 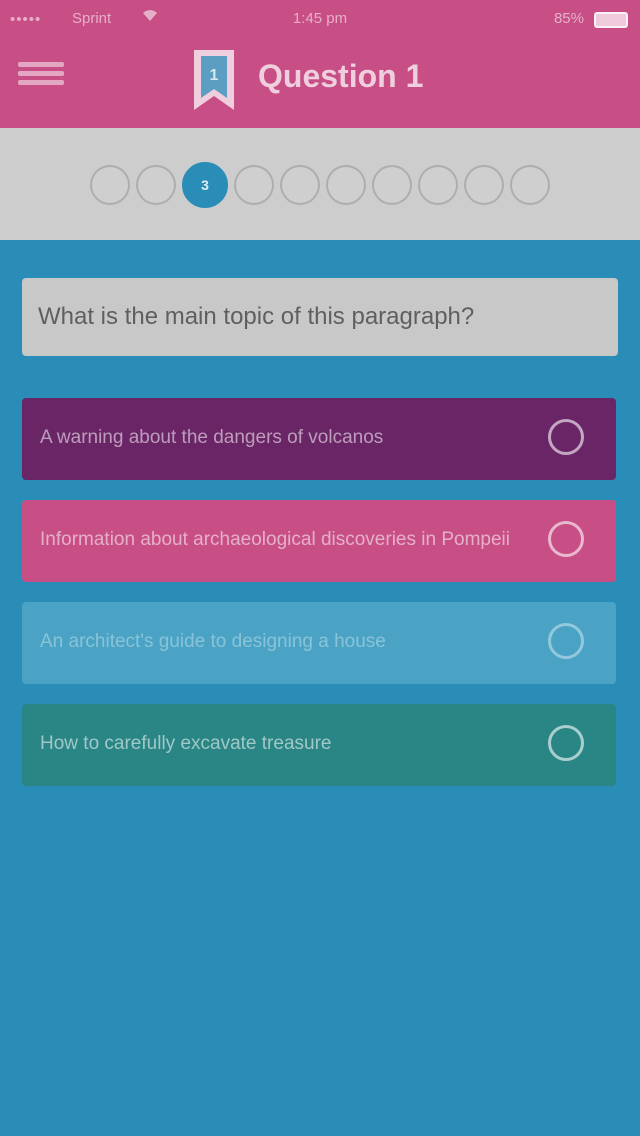 What do you see at coordinates (41, 79) in the screenshot?
I see `menu-button` at bounding box center [41, 79].